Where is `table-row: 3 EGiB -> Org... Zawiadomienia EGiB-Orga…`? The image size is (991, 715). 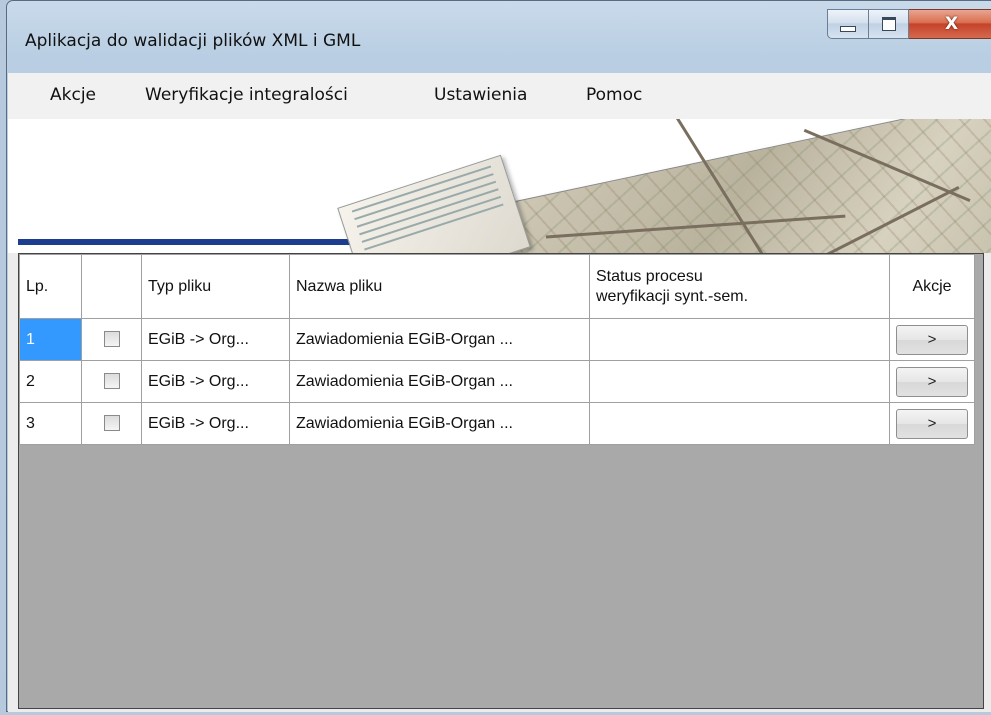
table-row: 3 EGiB -> Org... Zawiadomienia EGiB-Orga… is located at coordinates (497, 423).